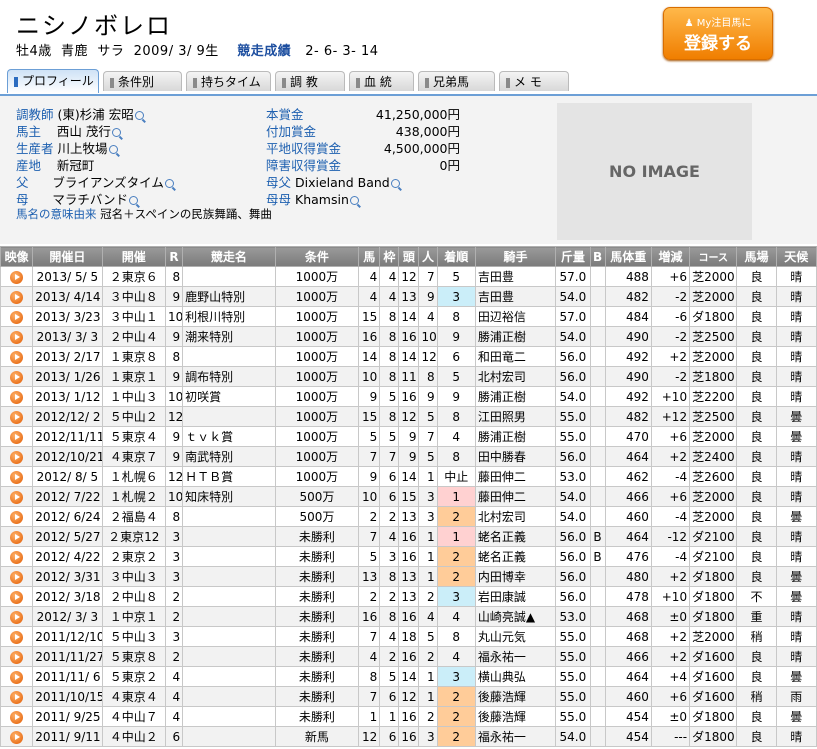 The height and width of the screenshot is (749, 817). Describe the element at coordinates (322, 199) in the screenshot. I see `damdam-name: Khamsin` at that location.